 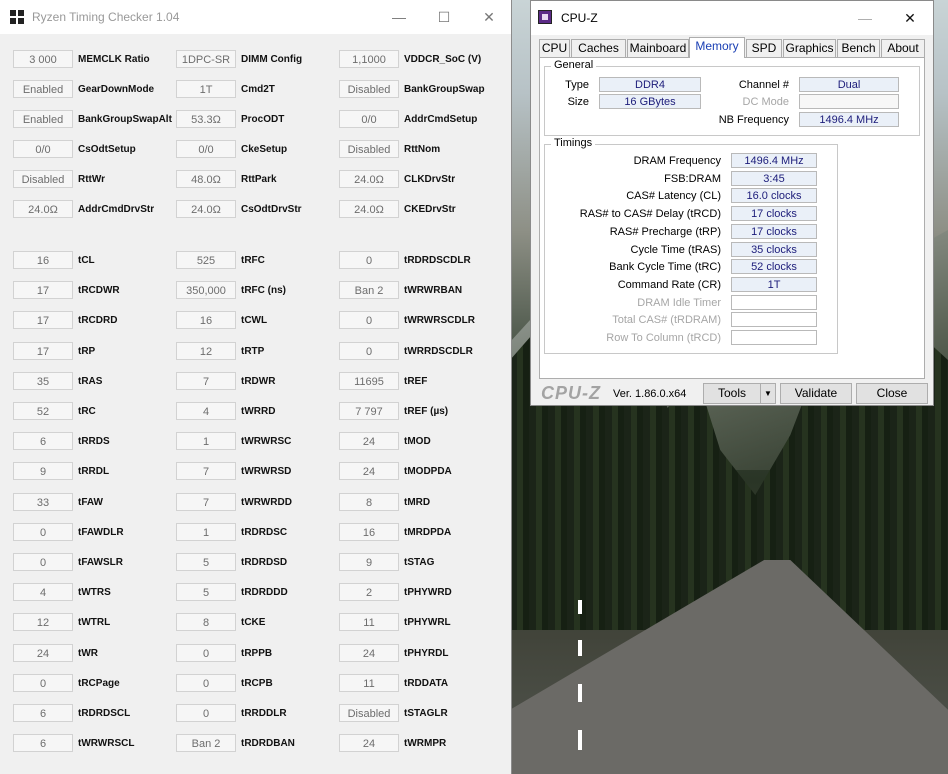 What do you see at coordinates (774, 231) in the screenshot?
I see `timing-row-value: 17 clocks` at bounding box center [774, 231].